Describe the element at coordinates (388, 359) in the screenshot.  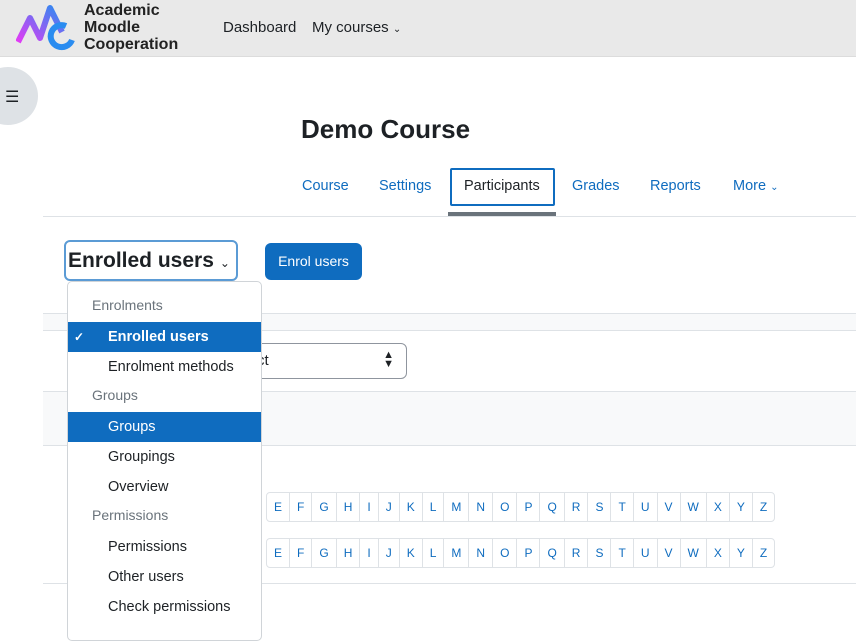
I see `sort-arrows-icon: ▲ ▼` at that location.